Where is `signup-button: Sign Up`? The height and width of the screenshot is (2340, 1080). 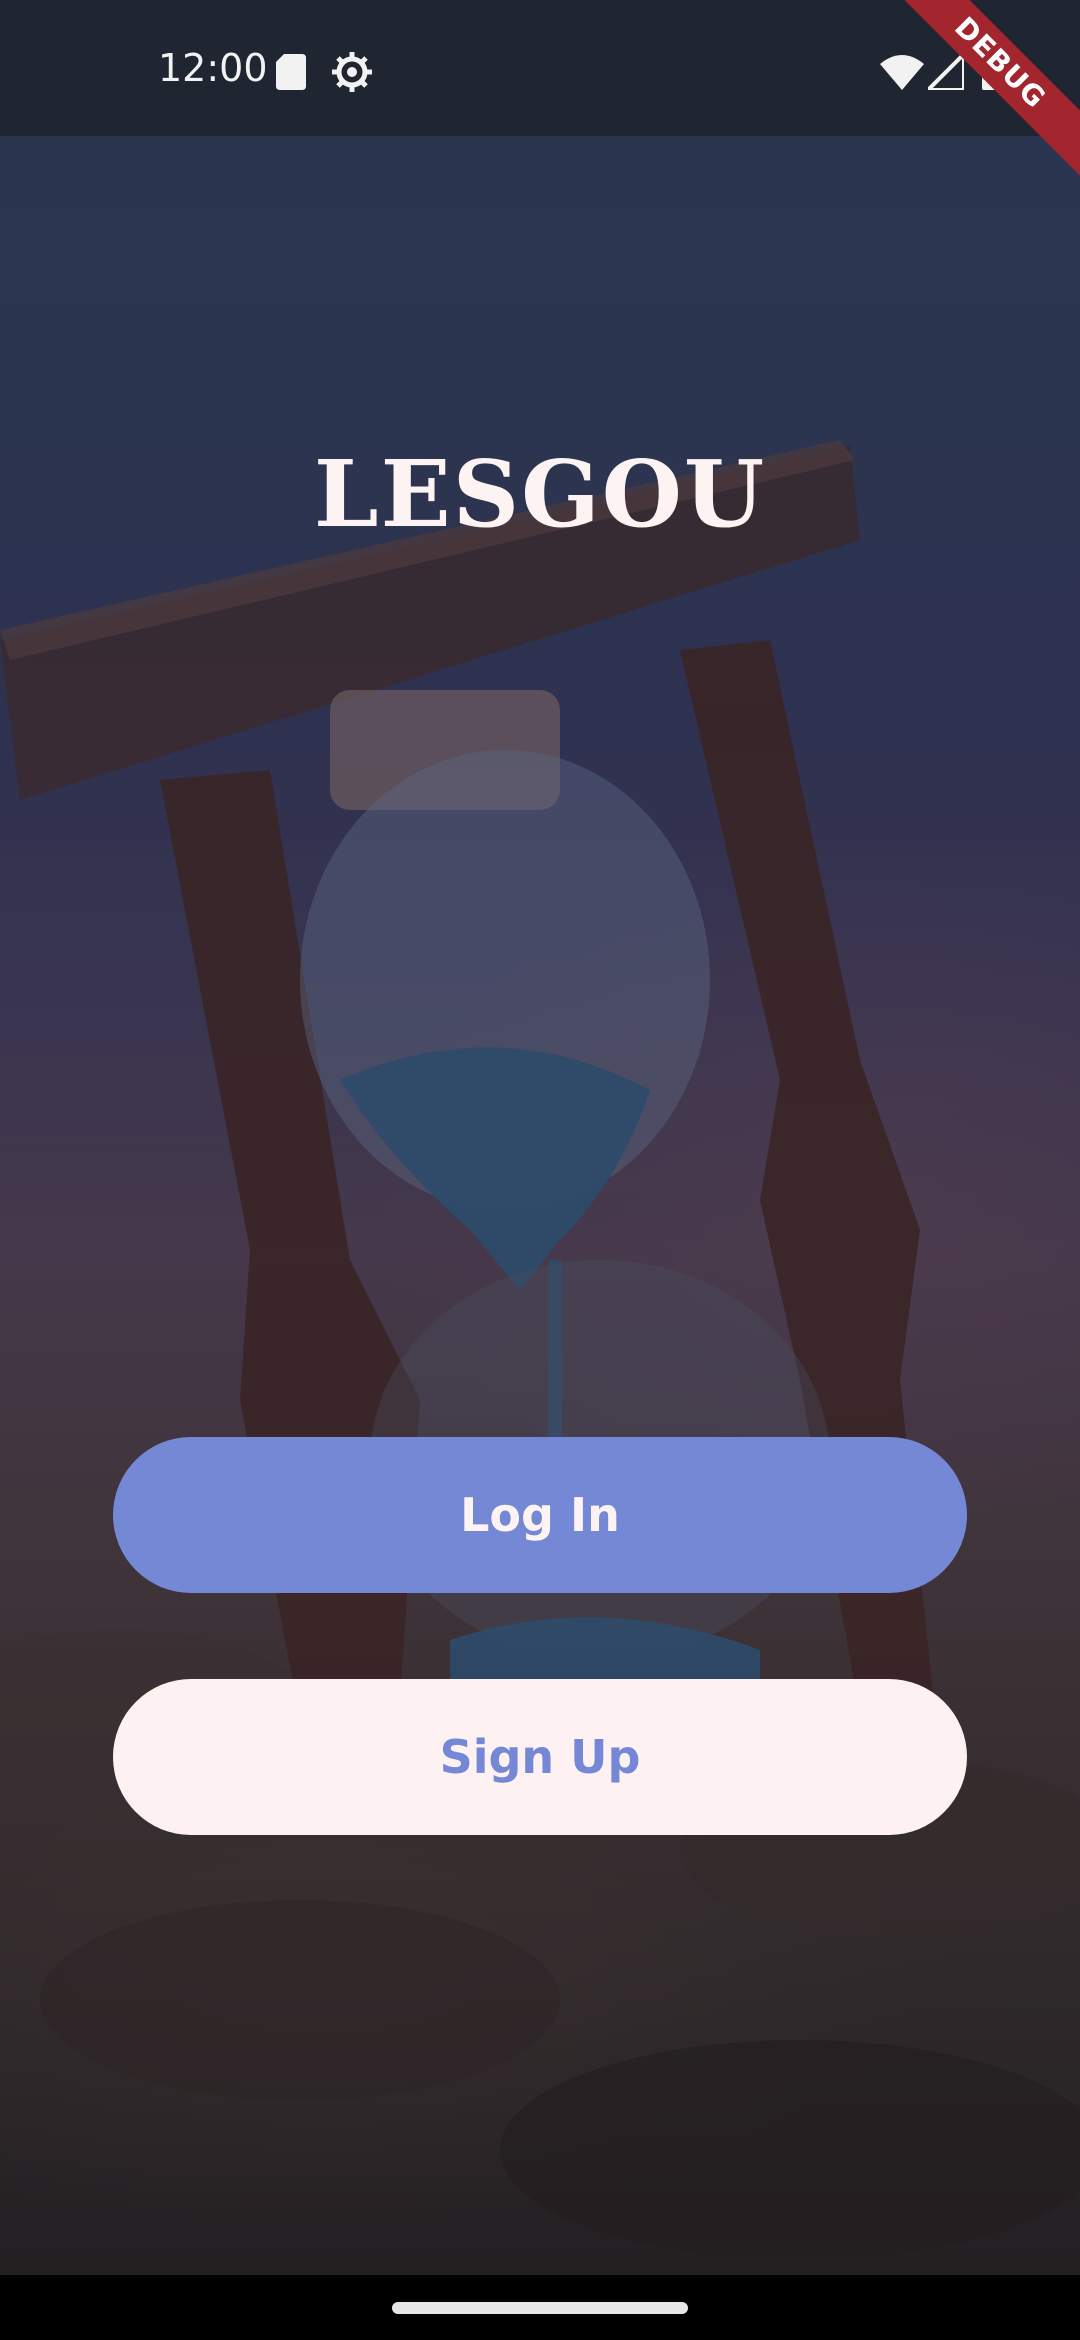 signup-button: Sign Up is located at coordinates (540, 1757).